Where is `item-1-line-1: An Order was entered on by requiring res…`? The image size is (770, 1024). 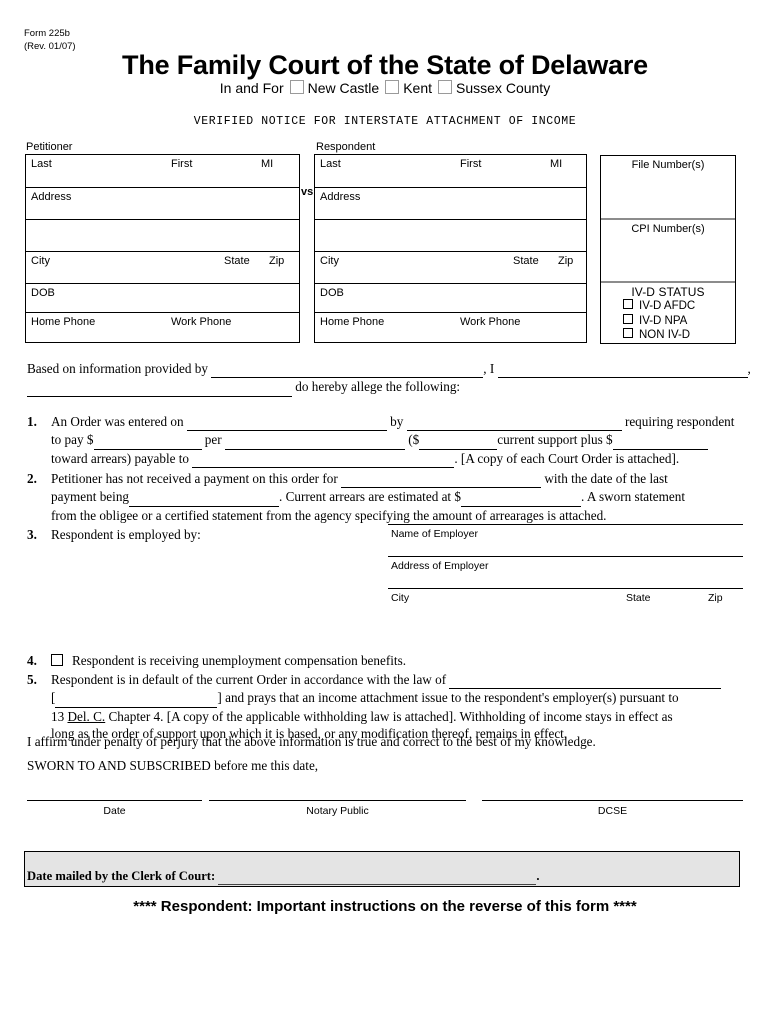
item-1-line-1: An Order was entered on by requiring res… is located at coordinates (397, 422).